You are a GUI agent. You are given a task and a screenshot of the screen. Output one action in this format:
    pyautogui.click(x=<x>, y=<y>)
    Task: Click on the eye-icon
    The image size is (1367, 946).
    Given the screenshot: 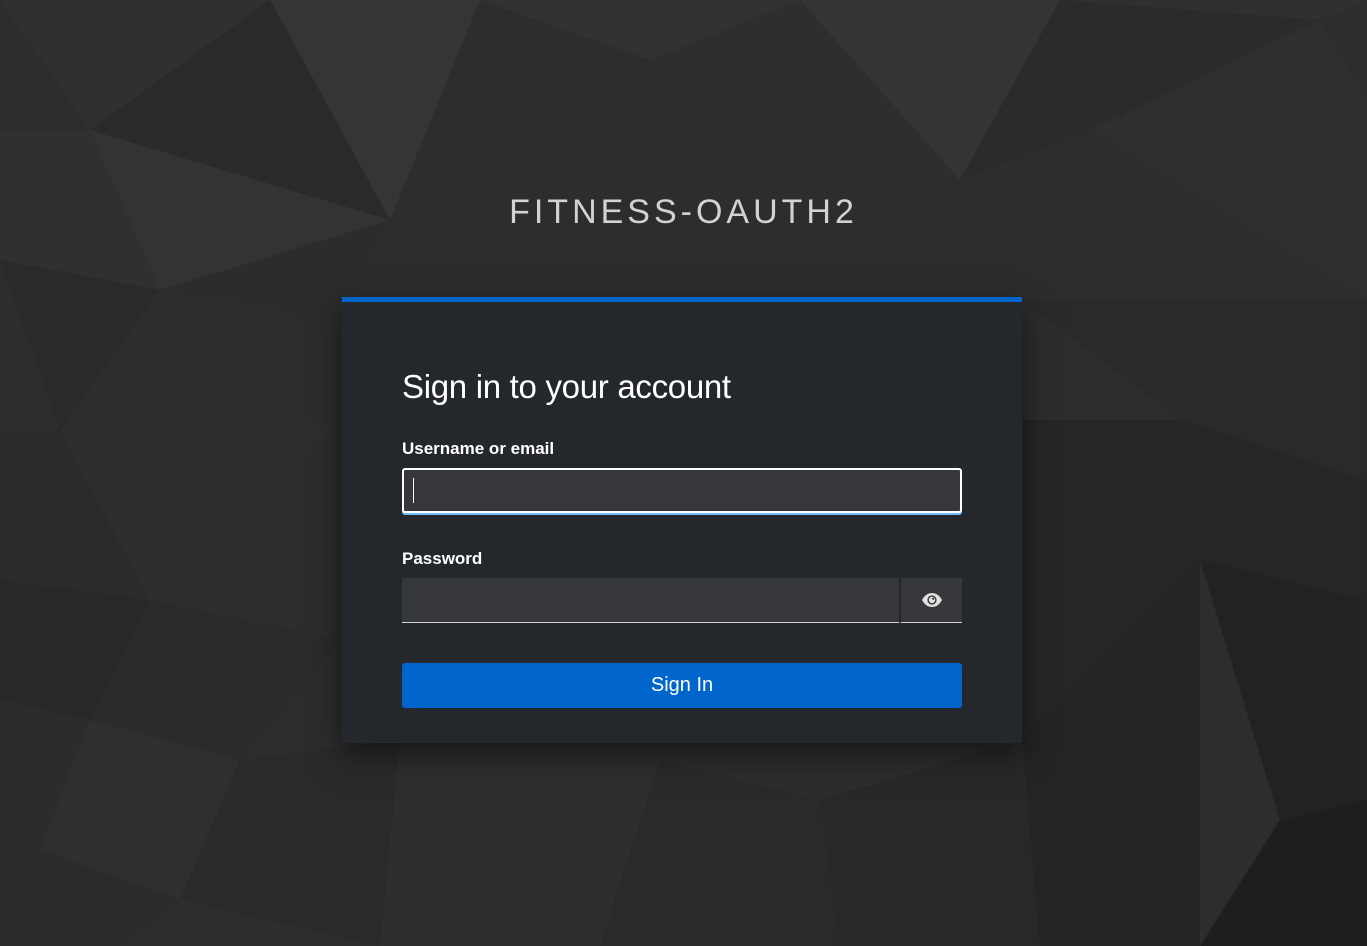 What is the action you would take?
    pyautogui.click(x=931, y=600)
    